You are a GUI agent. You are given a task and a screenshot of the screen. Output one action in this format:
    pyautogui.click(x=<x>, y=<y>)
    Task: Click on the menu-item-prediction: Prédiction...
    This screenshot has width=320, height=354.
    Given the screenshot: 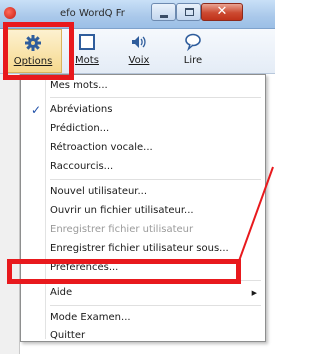 What is the action you would take?
    pyautogui.click(x=143, y=129)
    